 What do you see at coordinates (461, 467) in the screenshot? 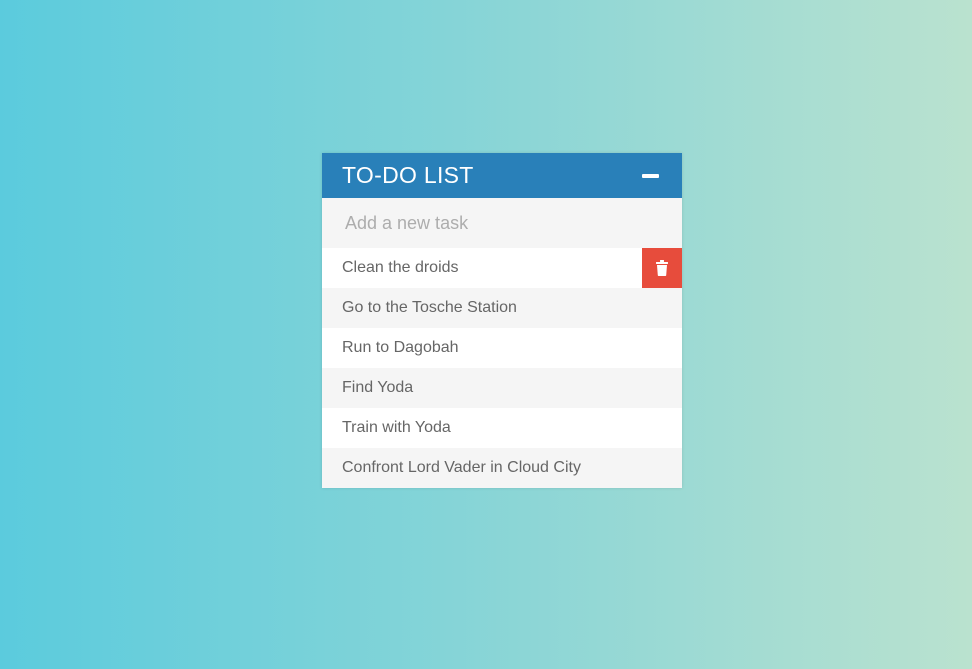
I see `task-label: Confront Lord Vader in Cloud City` at bounding box center [461, 467].